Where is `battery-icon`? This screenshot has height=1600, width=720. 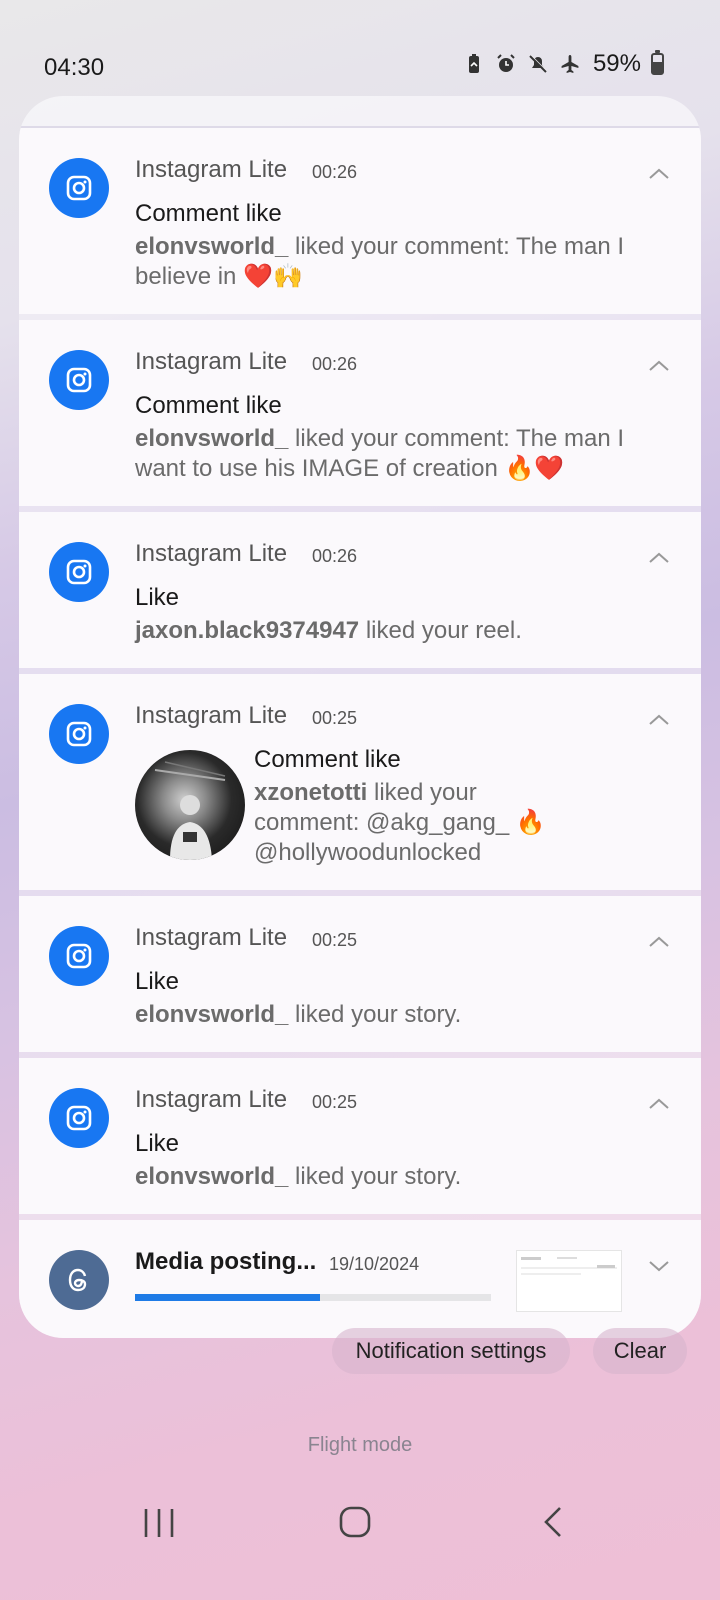
battery-icon is located at coordinates (657, 62).